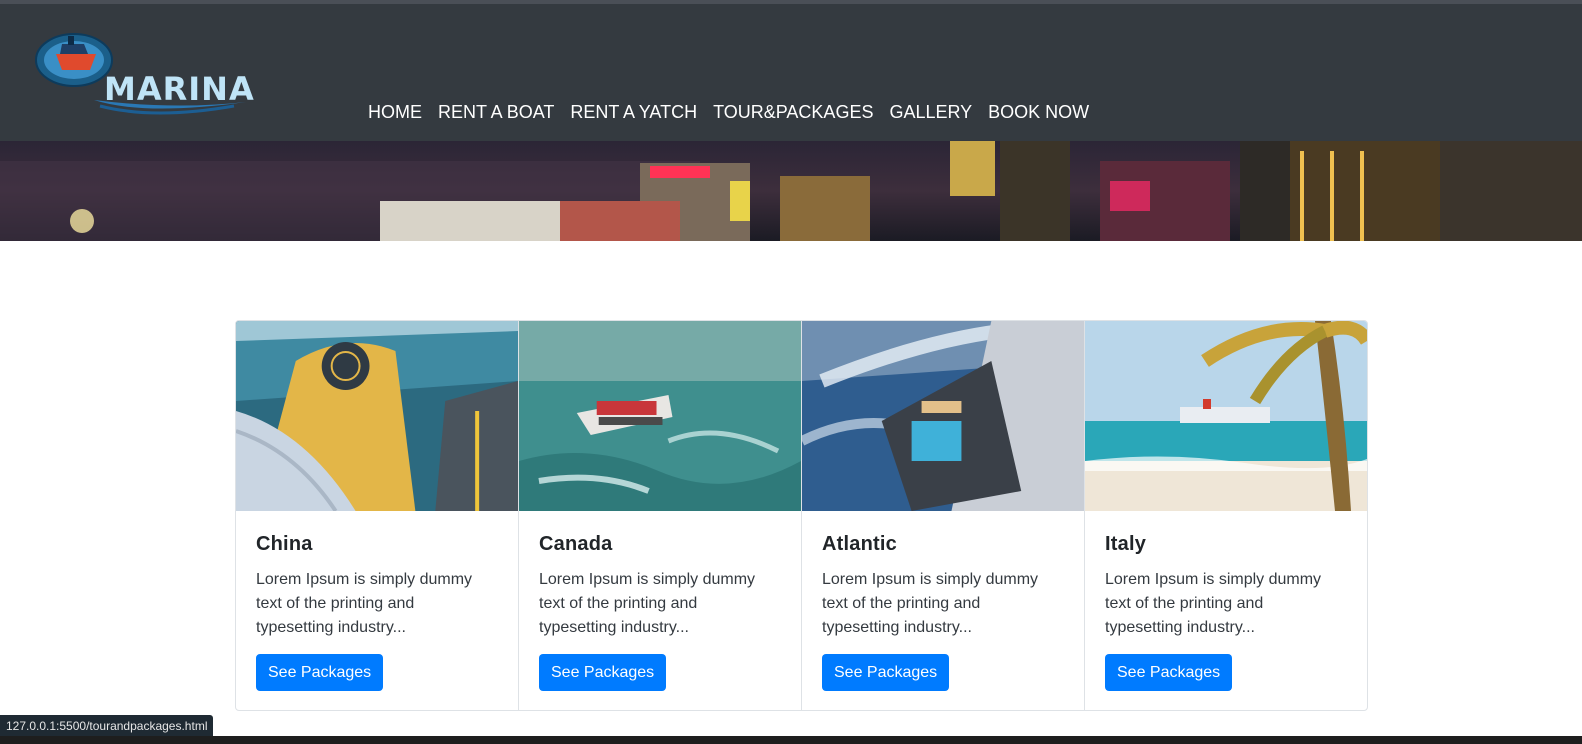 The height and width of the screenshot is (744, 1582). I want to click on city-night-banner-image, so click(791, 191).